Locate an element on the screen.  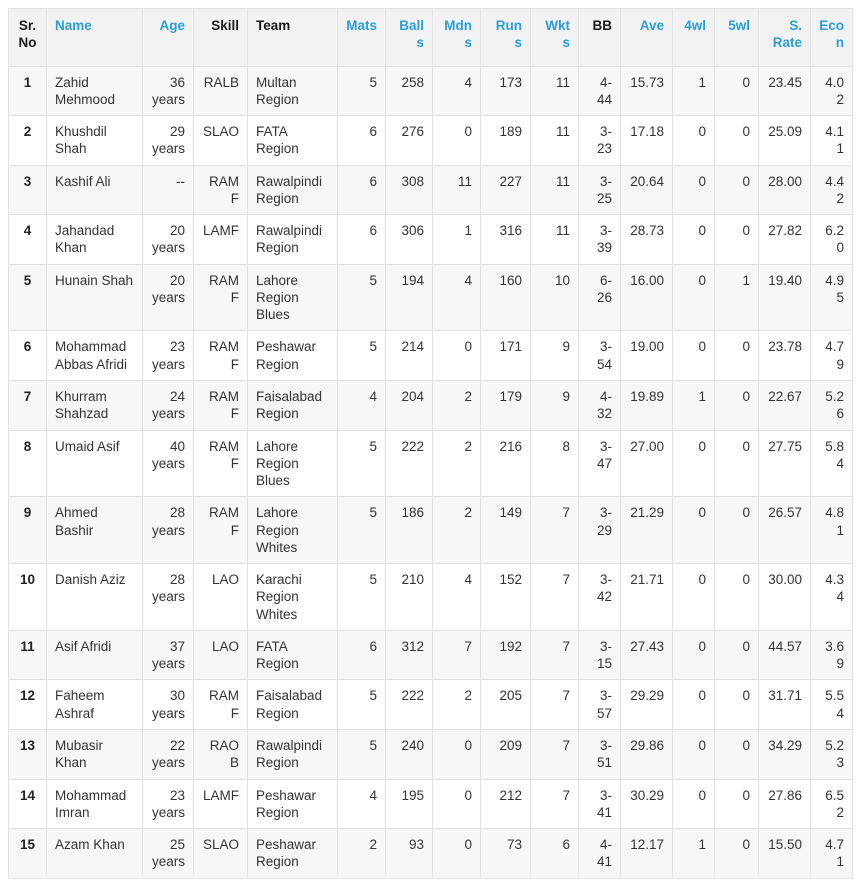
cell-ave: 16.00 is located at coordinates (646, 297).